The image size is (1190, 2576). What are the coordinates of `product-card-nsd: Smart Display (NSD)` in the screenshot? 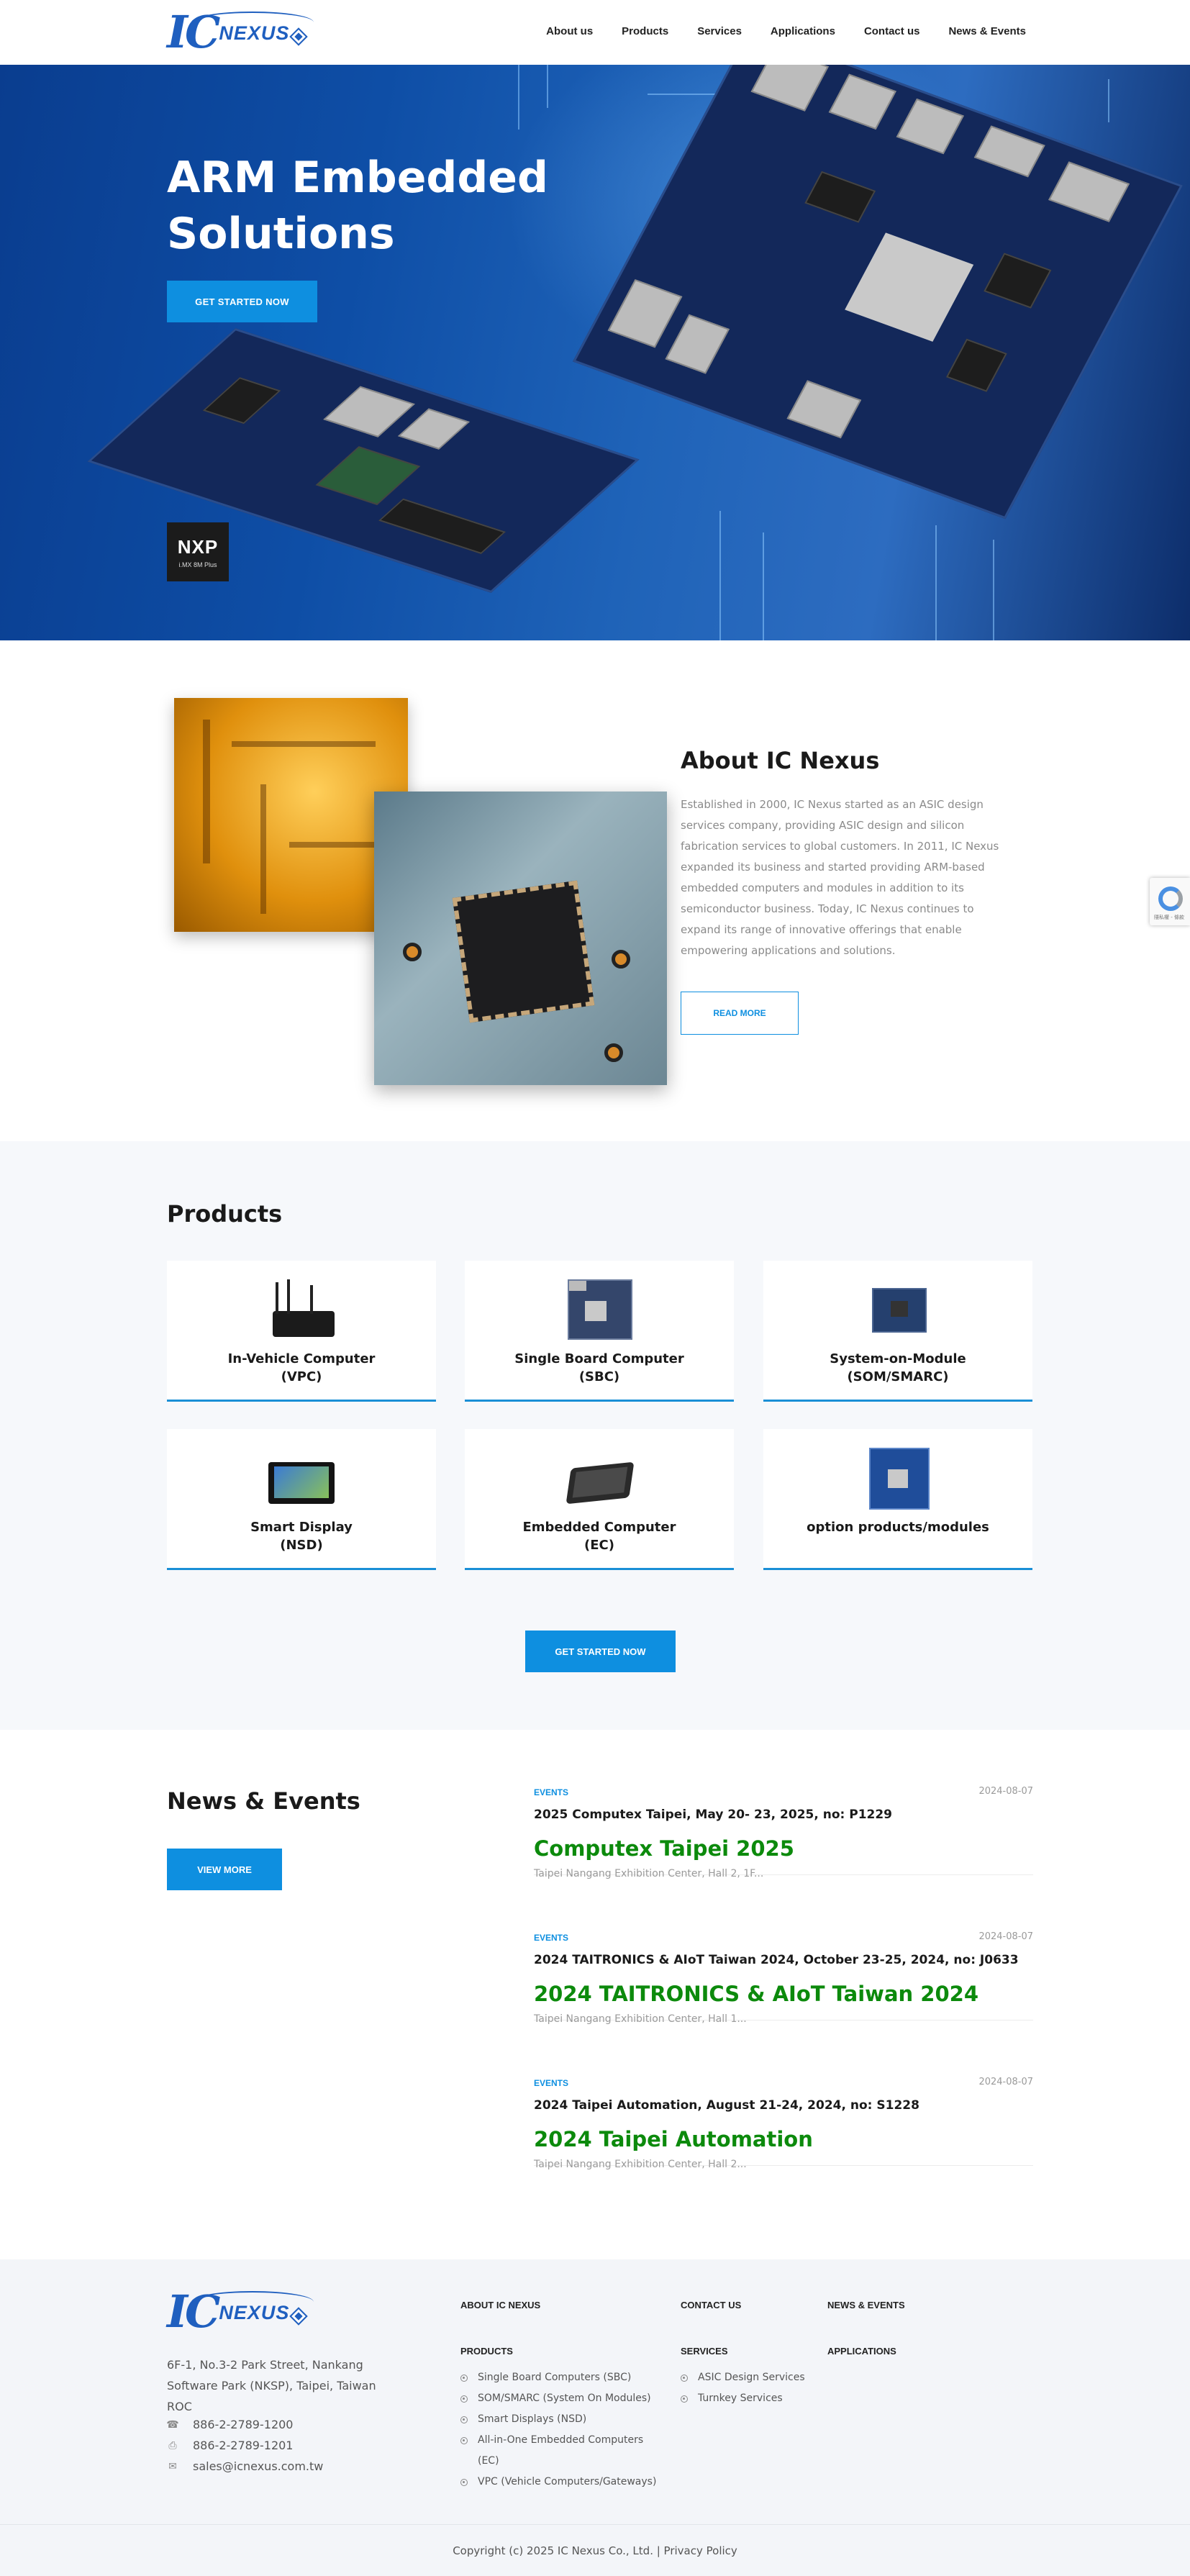 It's located at (301, 1500).